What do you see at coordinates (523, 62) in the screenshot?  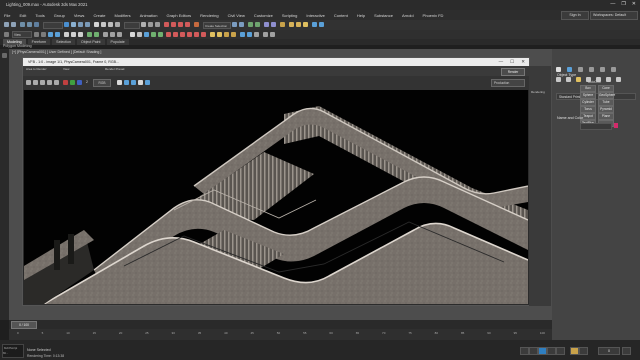 I see `vfb-close-button: ✕` at bounding box center [523, 62].